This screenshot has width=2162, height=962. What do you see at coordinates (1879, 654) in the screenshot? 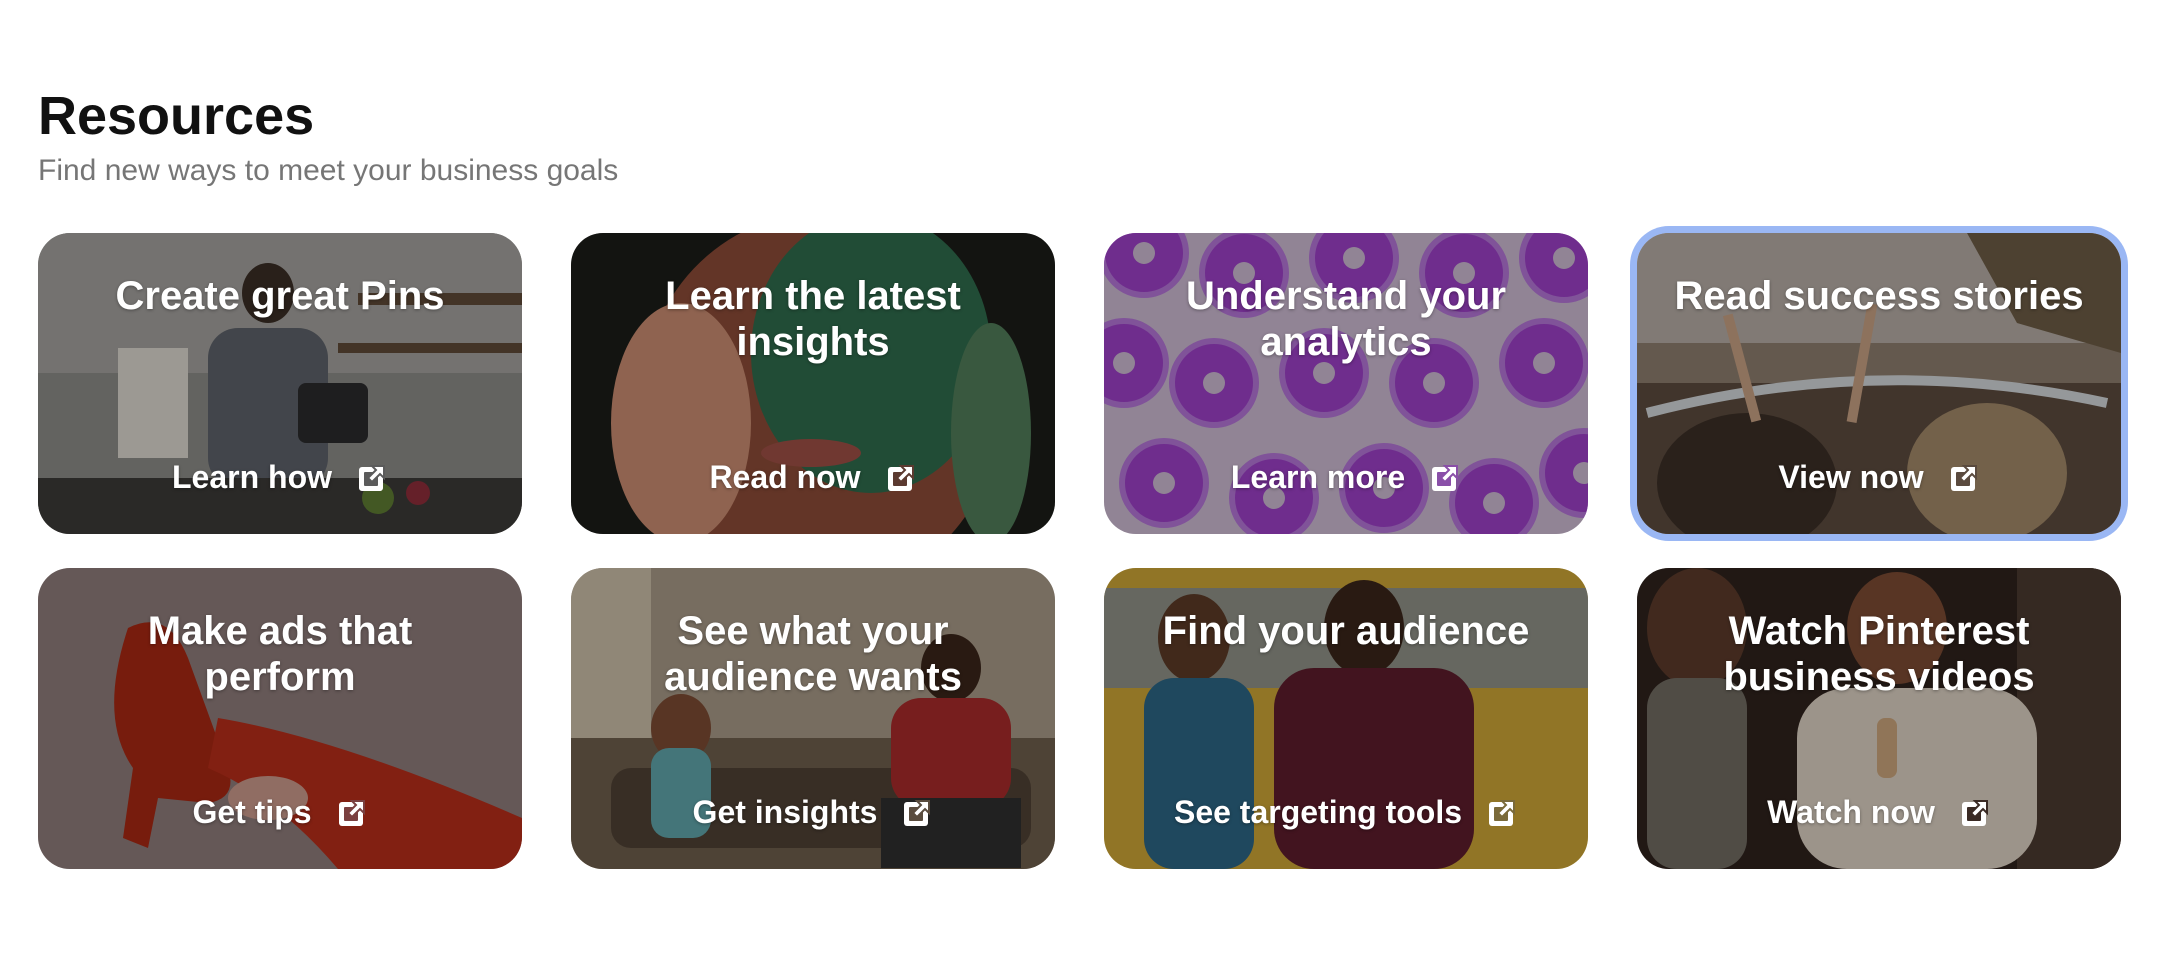
I see `card-title: Watch Pinterest business videos` at bounding box center [1879, 654].